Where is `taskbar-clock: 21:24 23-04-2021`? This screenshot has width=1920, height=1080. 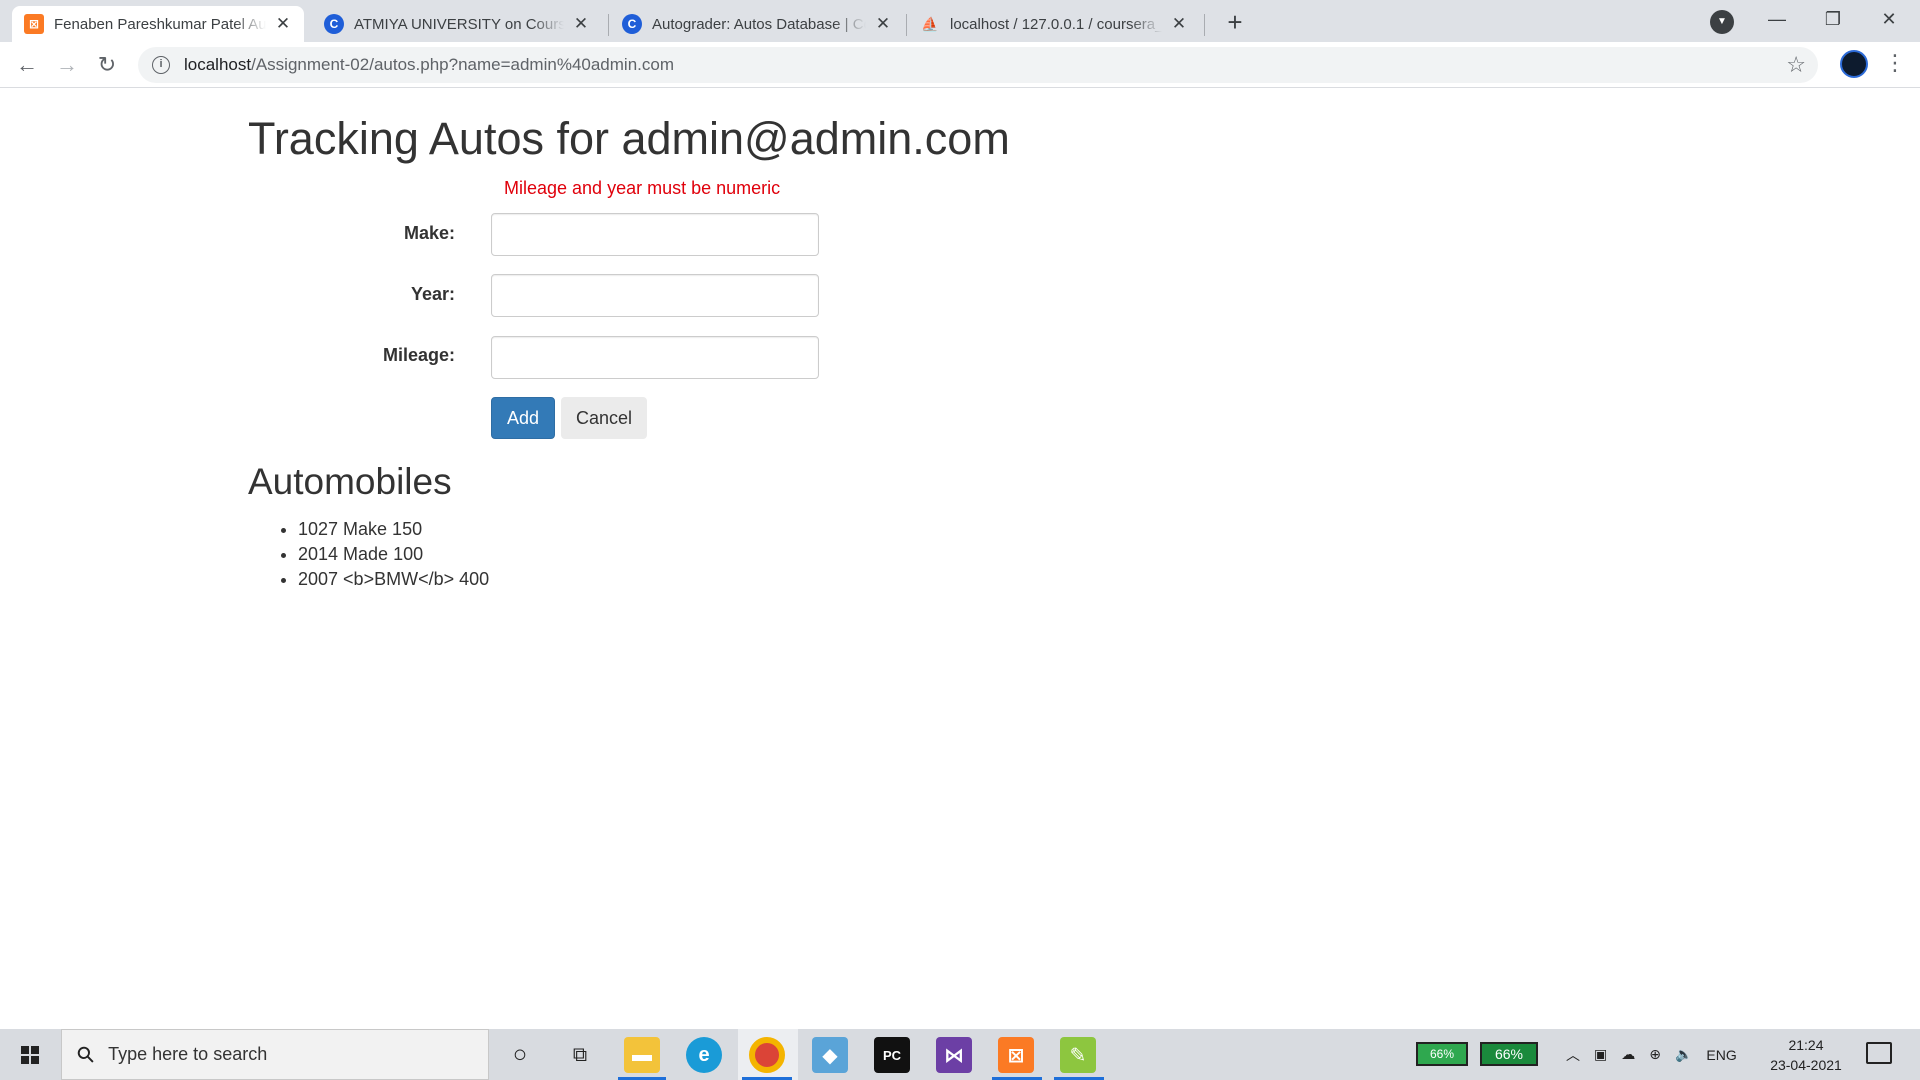
taskbar-clock: 21:24 23-04-2021 is located at coordinates (1806, 1055).